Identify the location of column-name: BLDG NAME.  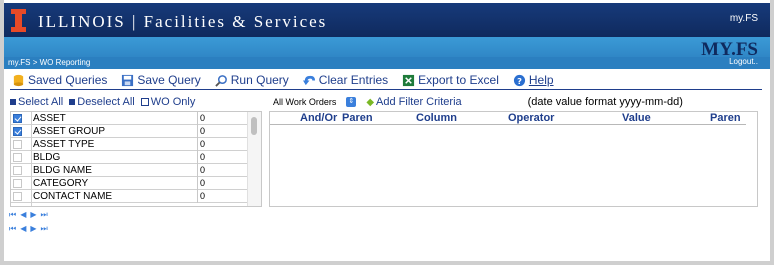
(62, 170).